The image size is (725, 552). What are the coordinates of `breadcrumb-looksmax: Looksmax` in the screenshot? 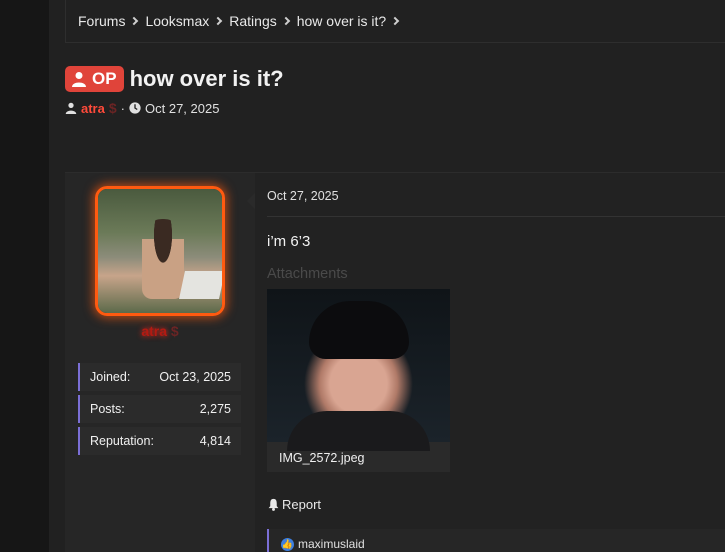 It's located at (177, 21).